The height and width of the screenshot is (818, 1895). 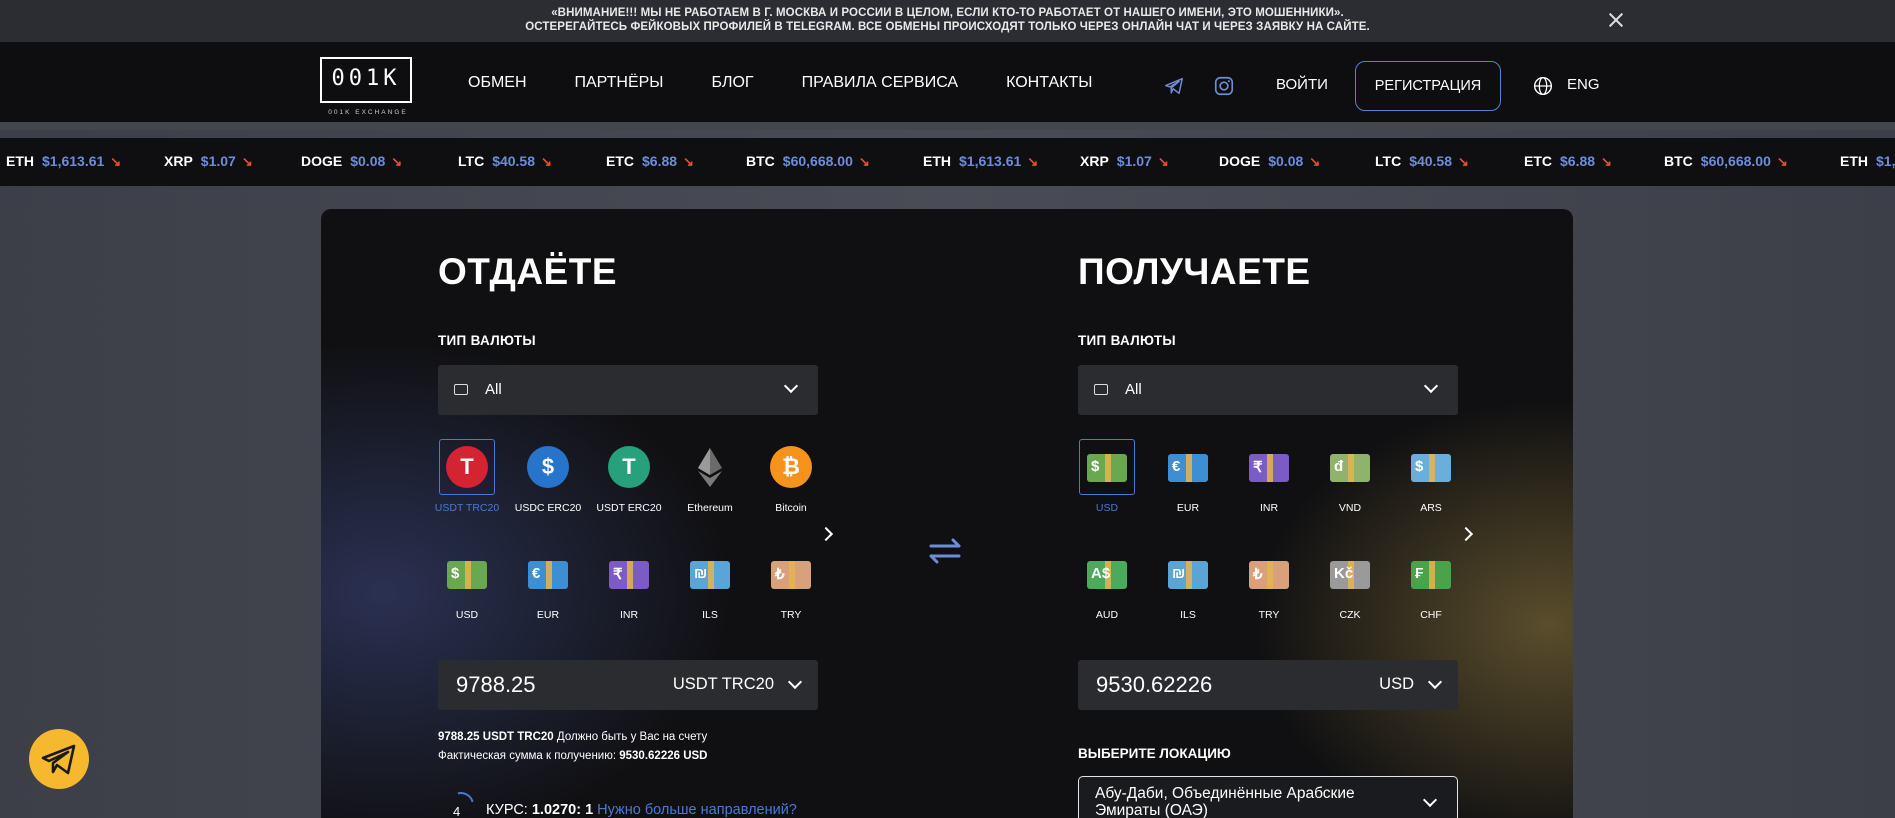 What do you see at coordinates (487, 340) in the screenshot?
I see `give-type-label: ТИП ВАЛЮТЫ` at bounding box center [487, 340].